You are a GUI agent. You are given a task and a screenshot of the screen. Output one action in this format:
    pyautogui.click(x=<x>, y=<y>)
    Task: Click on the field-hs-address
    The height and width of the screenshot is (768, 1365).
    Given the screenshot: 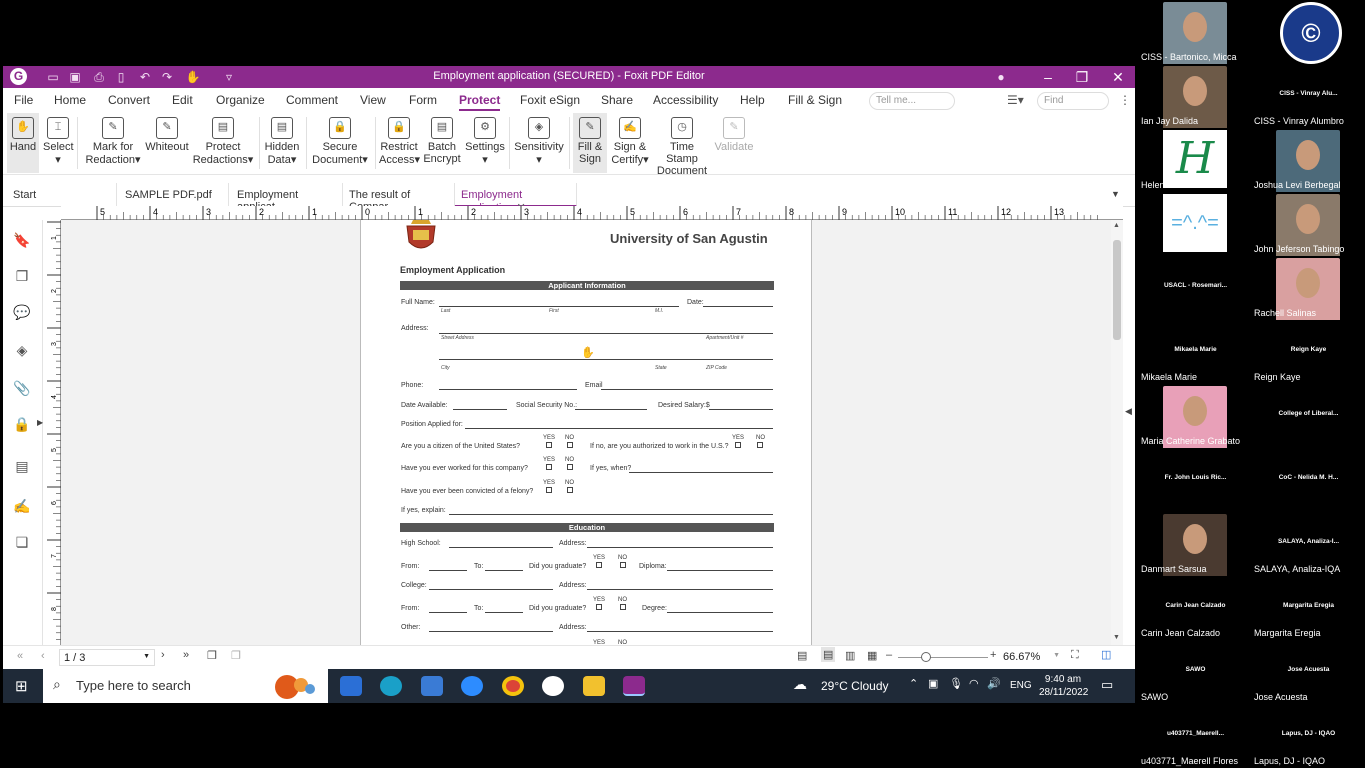 What is the action you would take?
    pyautogui.click(x=680, y=547)
    